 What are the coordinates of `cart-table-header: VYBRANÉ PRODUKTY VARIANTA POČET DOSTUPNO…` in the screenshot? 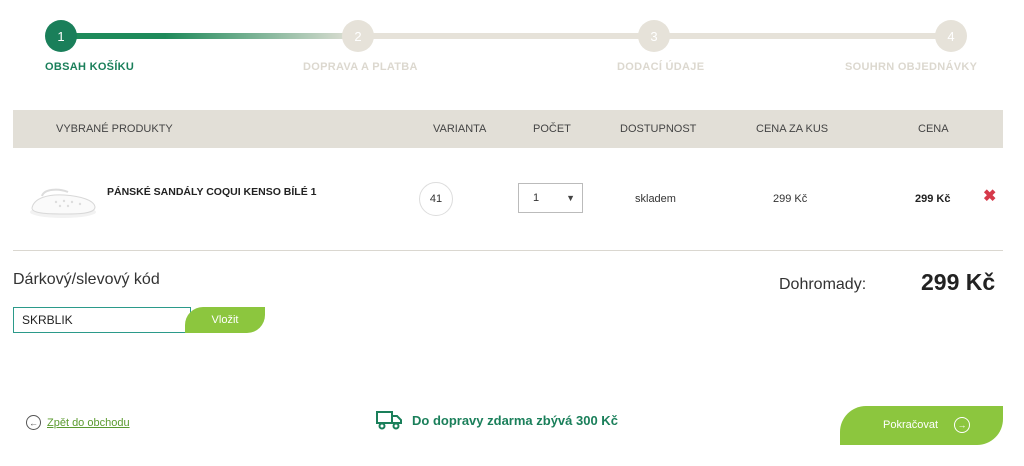 It's located at (508, 129).